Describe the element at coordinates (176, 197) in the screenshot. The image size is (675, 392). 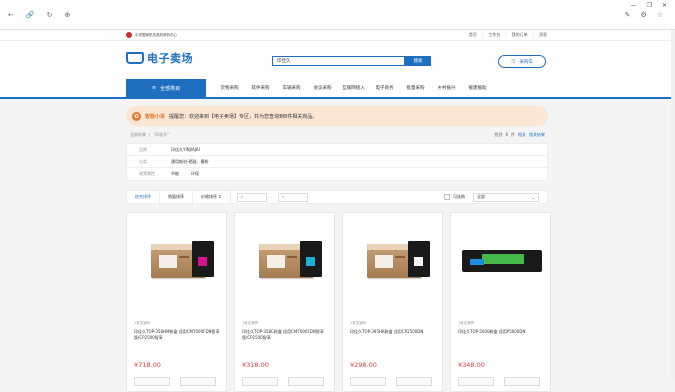
I see `sort-sales: 销量排序` at that location.